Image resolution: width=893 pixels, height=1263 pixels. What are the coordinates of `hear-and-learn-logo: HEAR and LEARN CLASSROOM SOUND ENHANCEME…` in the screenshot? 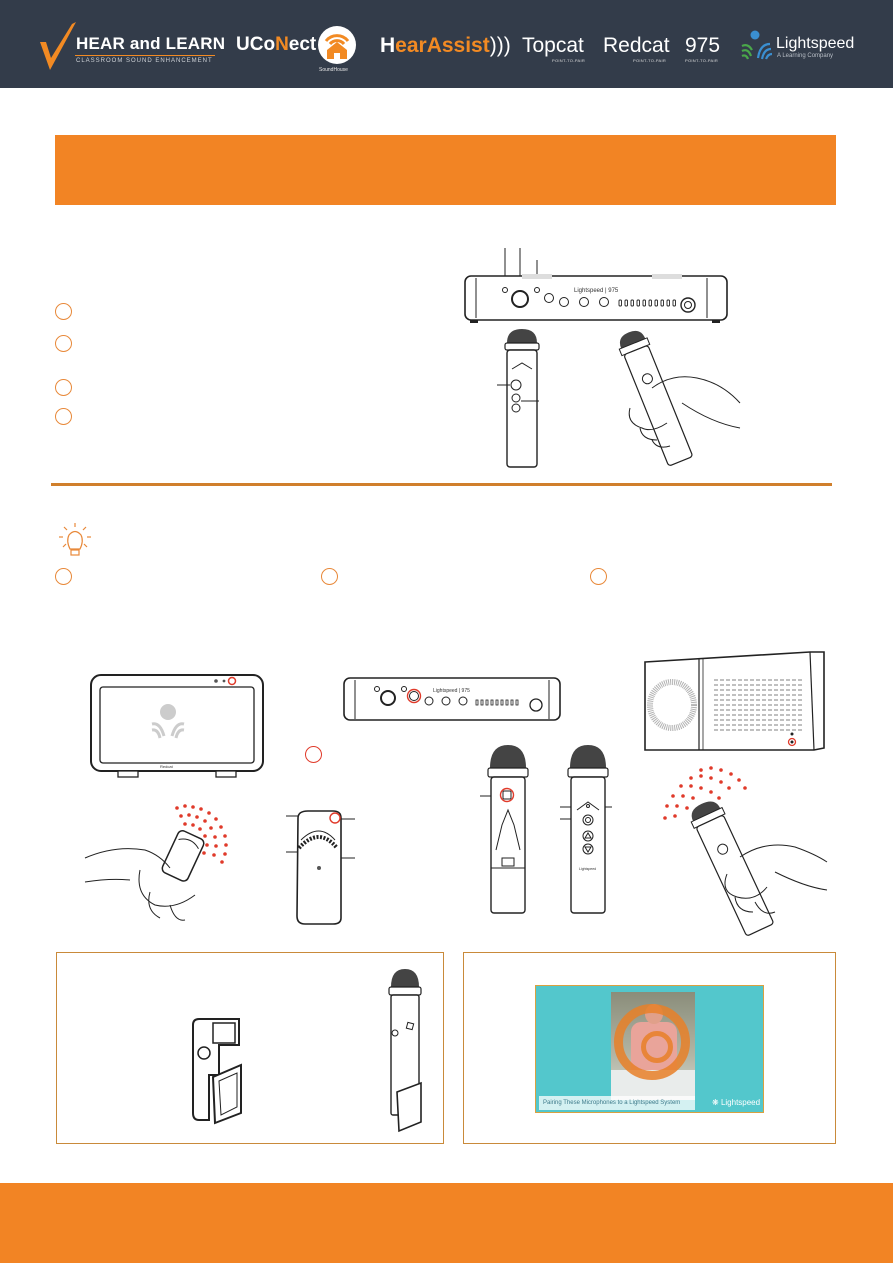 It's located at (131, 46).